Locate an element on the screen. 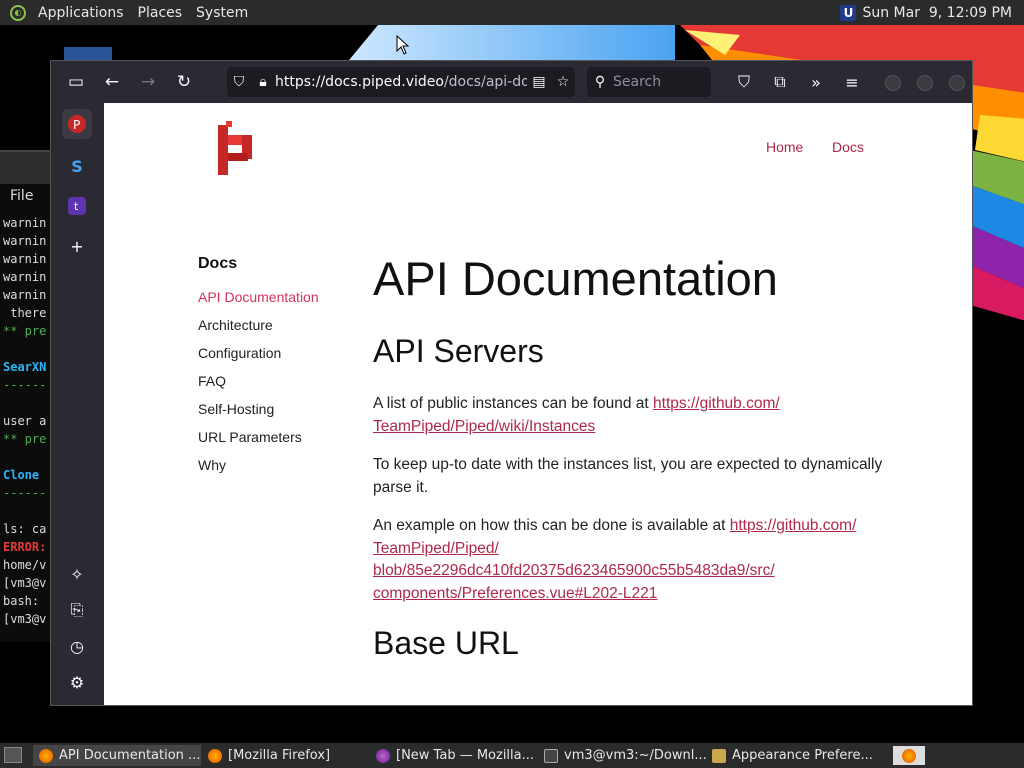 This screenshot has width=1024, height=768. terminal-line: ERROR: is located at coordinates (25, 547).